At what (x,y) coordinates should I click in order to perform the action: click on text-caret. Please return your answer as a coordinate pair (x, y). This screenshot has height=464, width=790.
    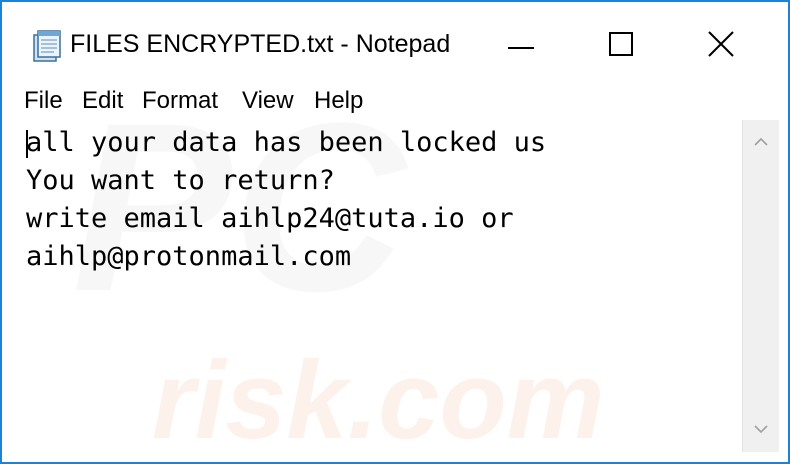
    Looking at the image, I should click on (27, 144).